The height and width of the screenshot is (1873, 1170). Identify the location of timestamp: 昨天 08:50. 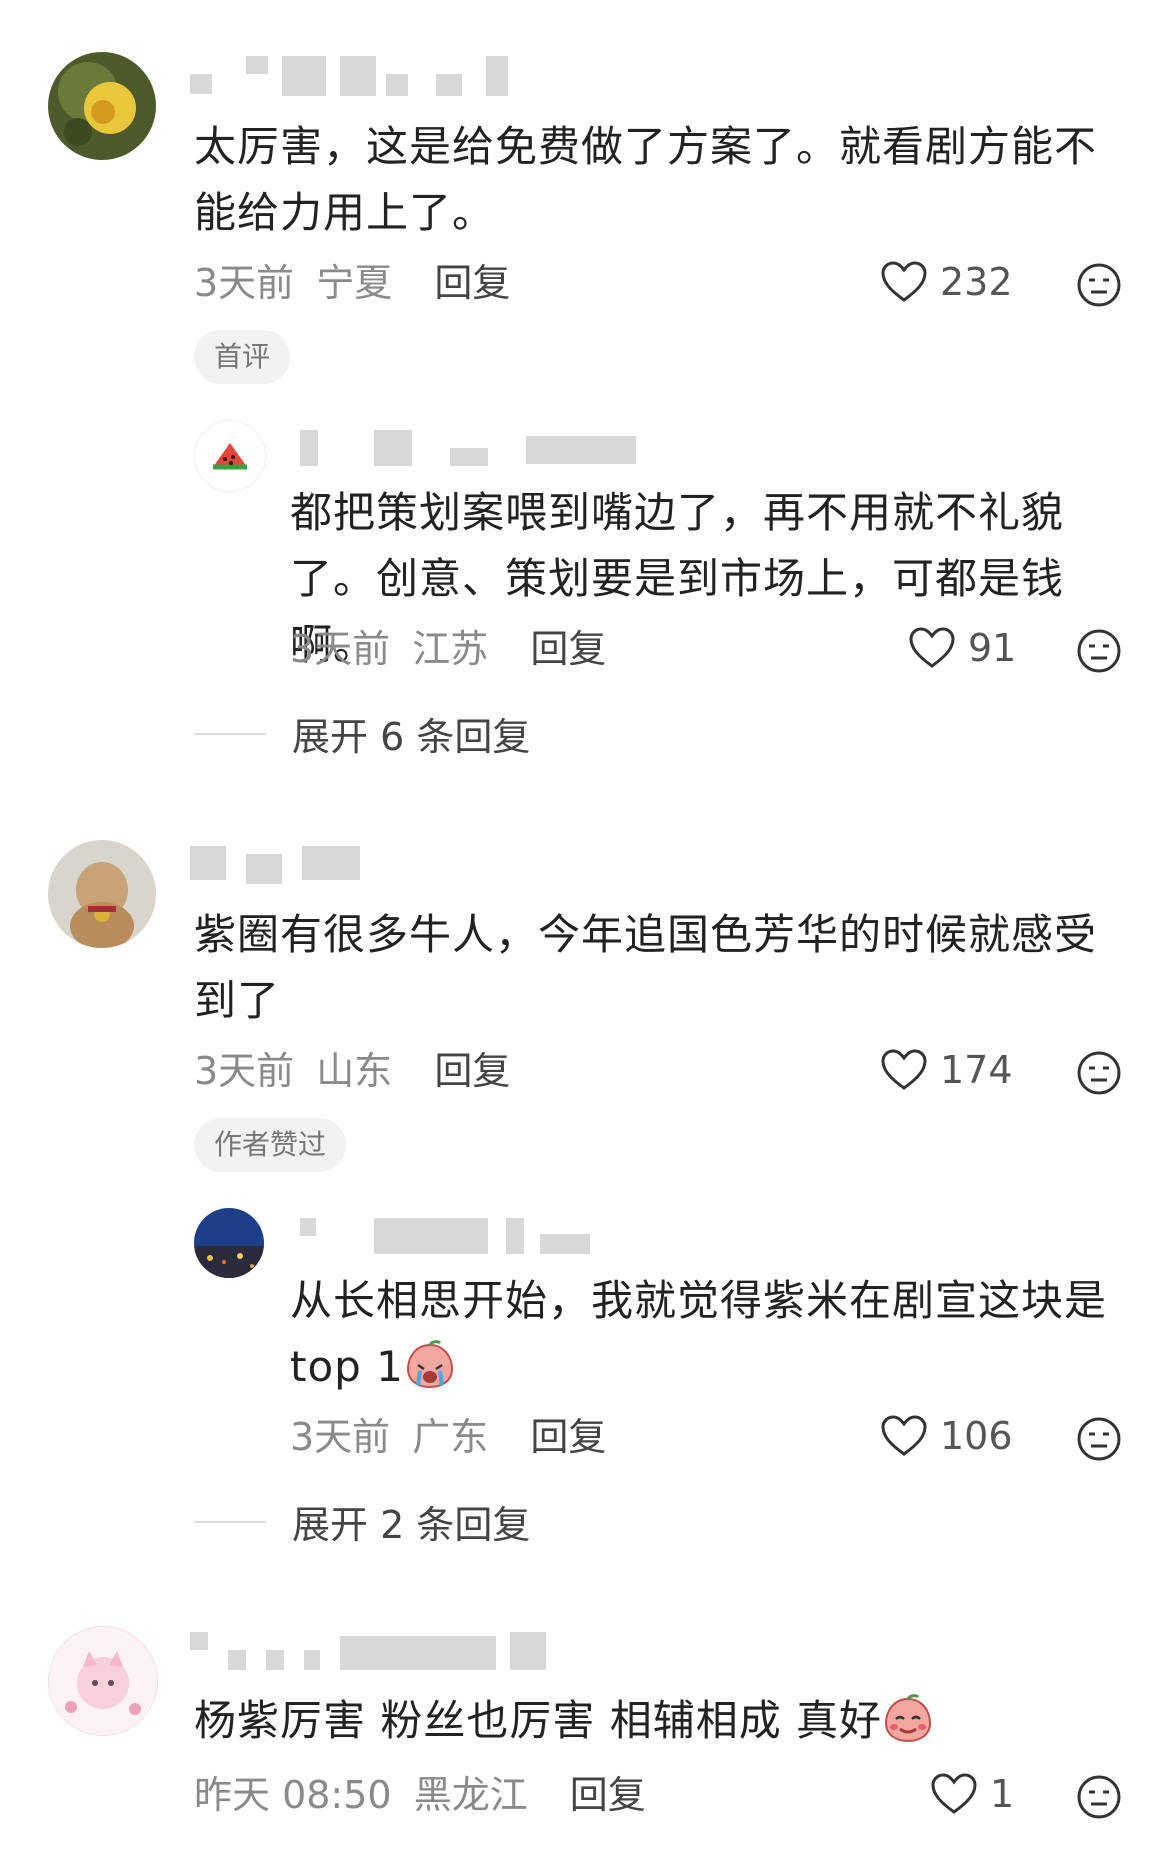
(293, 1795).